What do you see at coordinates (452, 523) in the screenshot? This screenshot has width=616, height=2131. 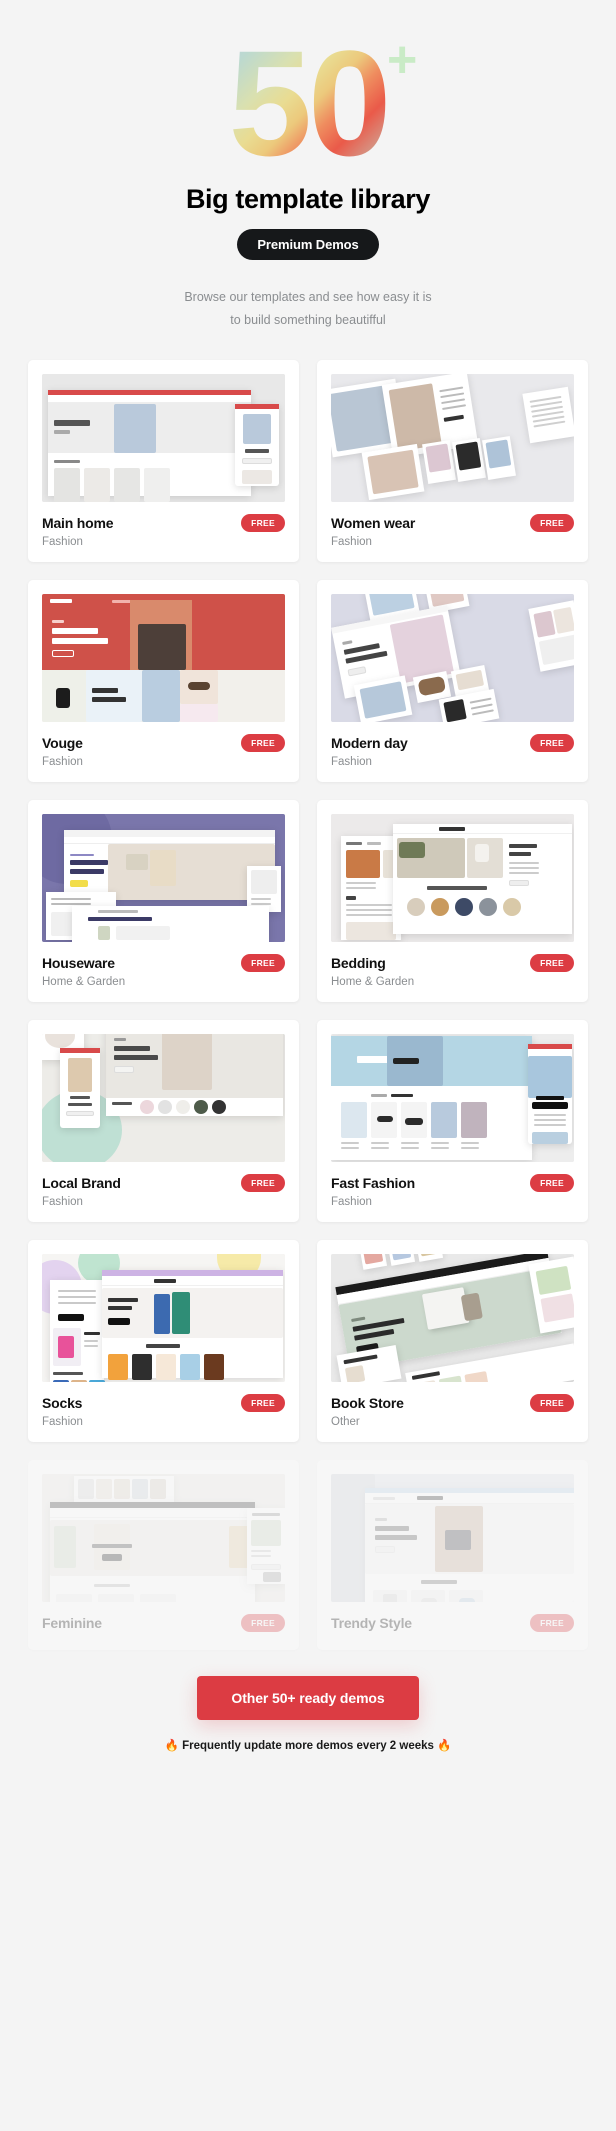 I see `demo-card-title-row: Women wear FREE` at bounding box center [452, 523].